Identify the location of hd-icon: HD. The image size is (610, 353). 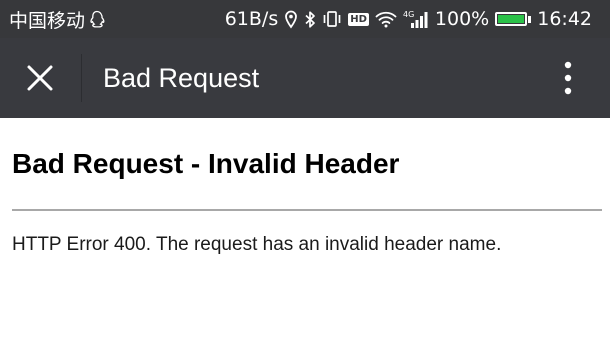
(358, 19).